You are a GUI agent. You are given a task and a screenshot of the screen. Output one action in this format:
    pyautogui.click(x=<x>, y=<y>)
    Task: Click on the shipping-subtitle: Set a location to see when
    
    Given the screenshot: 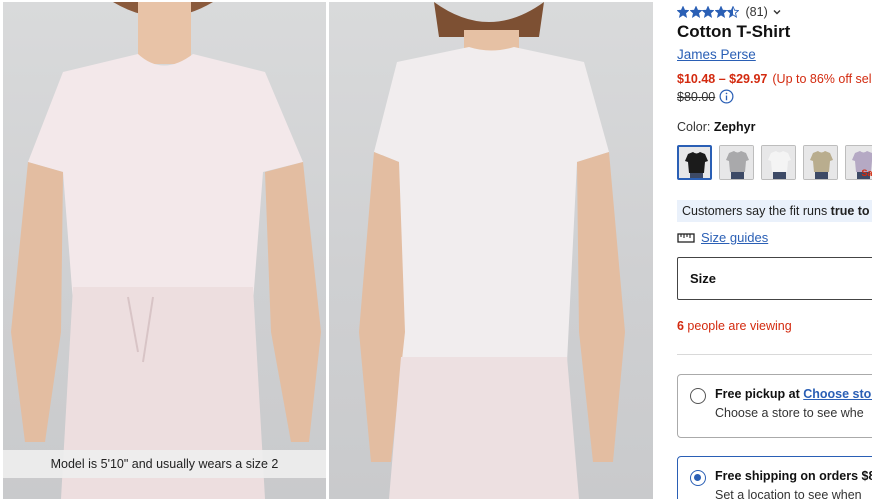 What is the action you would take?
    pyautogui.click(x=788, y=493)
    